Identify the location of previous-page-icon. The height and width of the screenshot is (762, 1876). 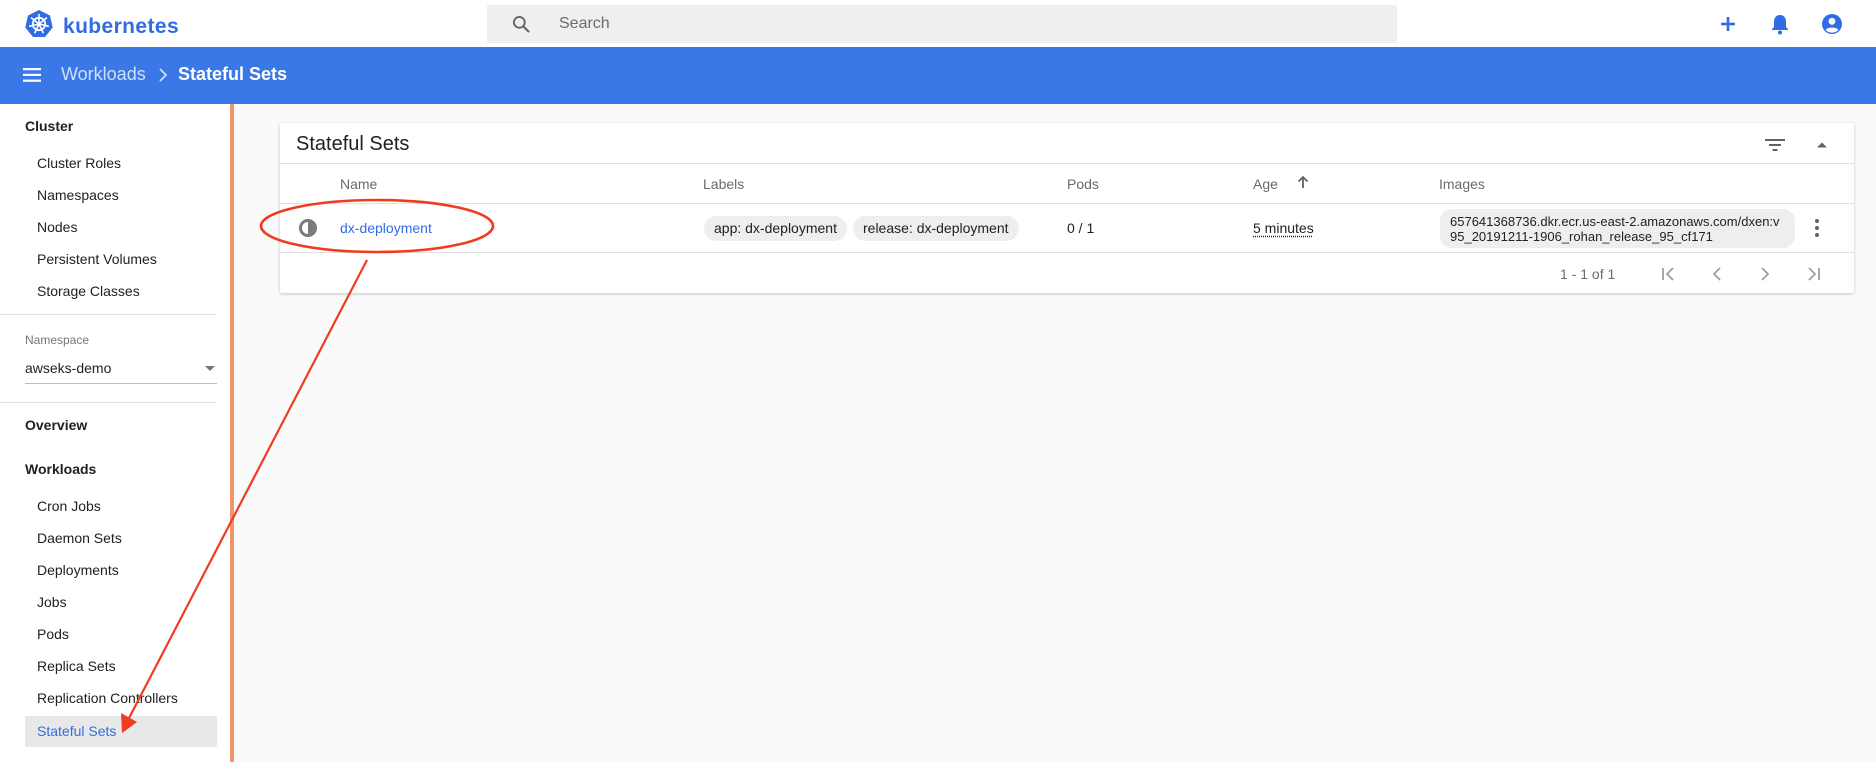
(1717, 276).